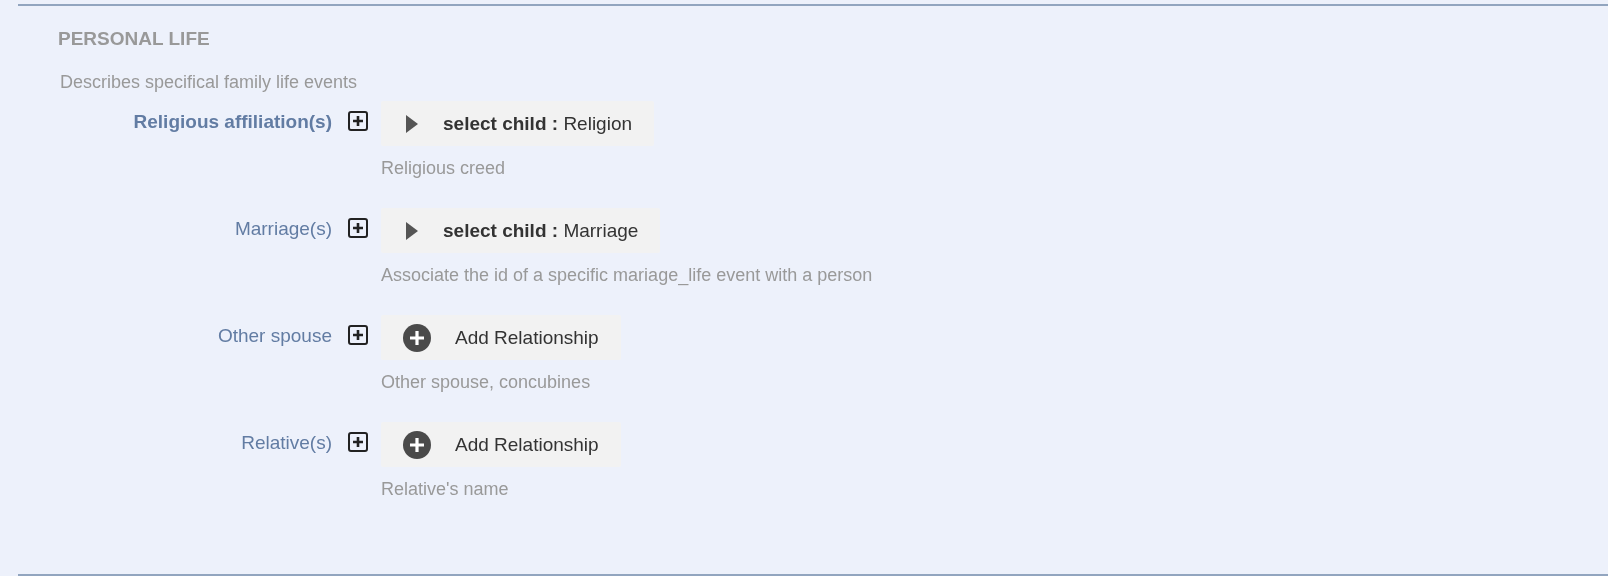 The image size is (1608, 576). What do you see at coordinates (209, 82) in the screenshot?
I see `section-description: Describes specifical family life events` at bounding box center [209, 82].